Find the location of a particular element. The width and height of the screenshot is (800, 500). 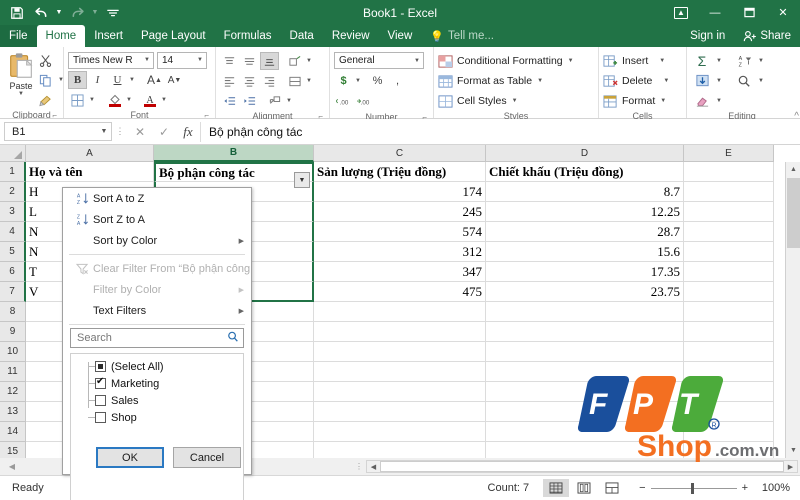

row-header-11: 11 is located at coordinates (13, 372).